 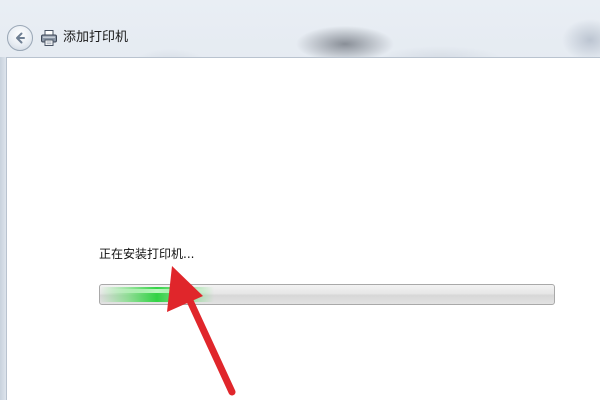 What do you see at coordinates (157, 294) in the screenshot?
I see `progress-glow` at bounding box center [157, 294].